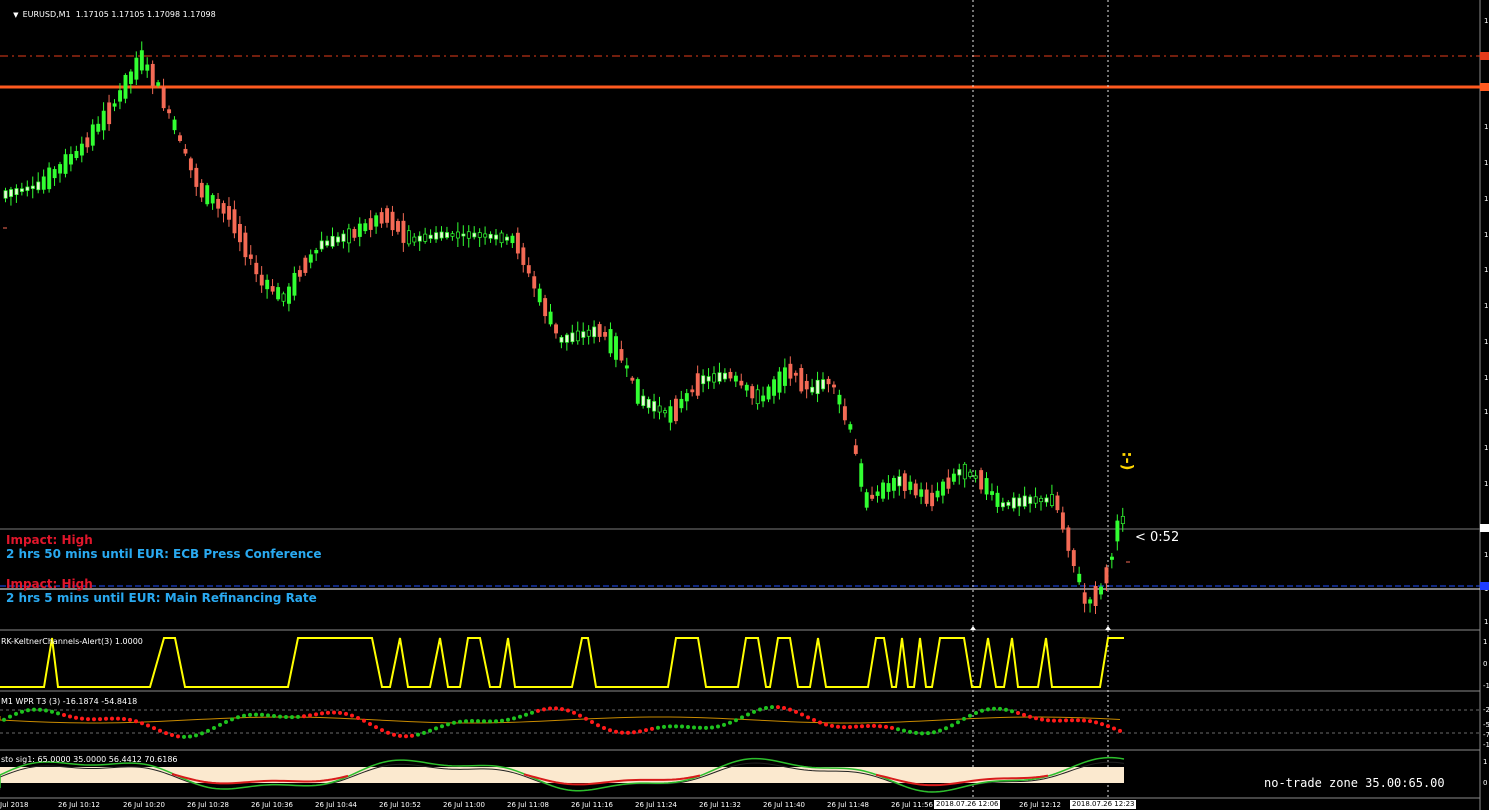 This screenshot has width=1489, height=810. Describe the element at coordinates (79, 805) in the screenshot. I see `time-tick-label: 26 Jul 10:12` at that location.